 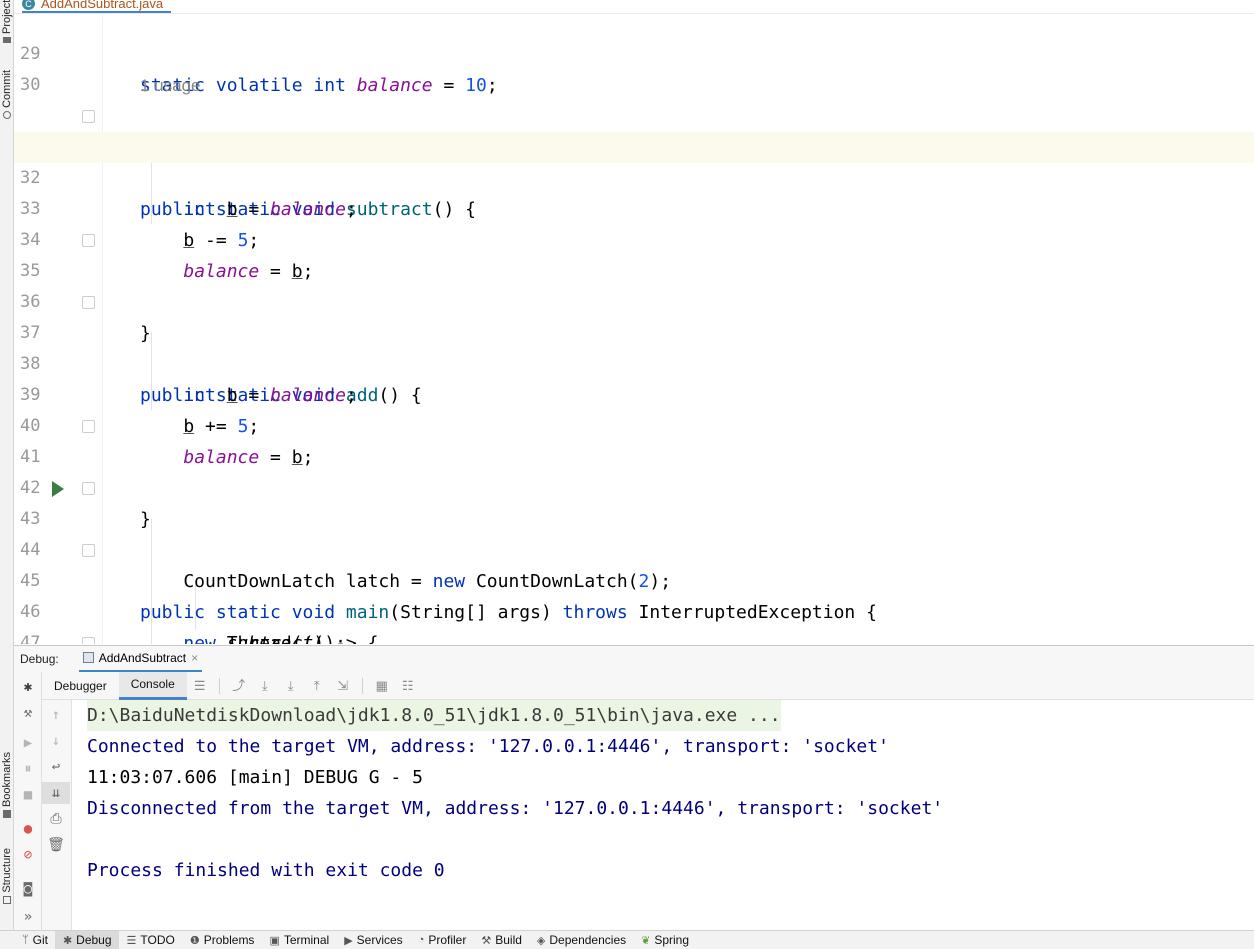 I want to click on run-config-tab: AddAndSubtract ×, so click(x=140, y=659).